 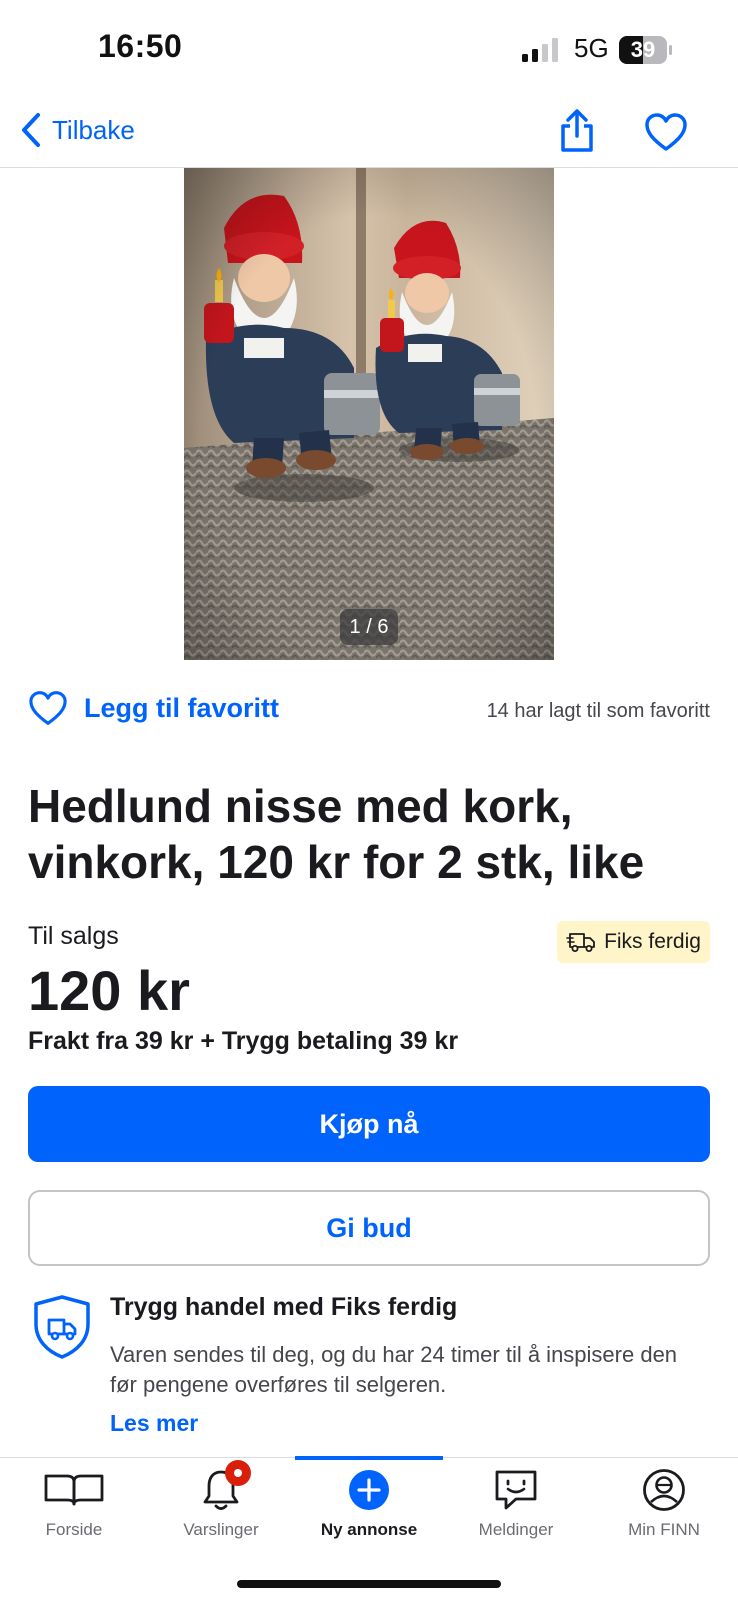 What do you see at coordinates (221, 1529) in the screenshot?
I see `tab-label: Varslinger` at bounding box center [221, 1529].